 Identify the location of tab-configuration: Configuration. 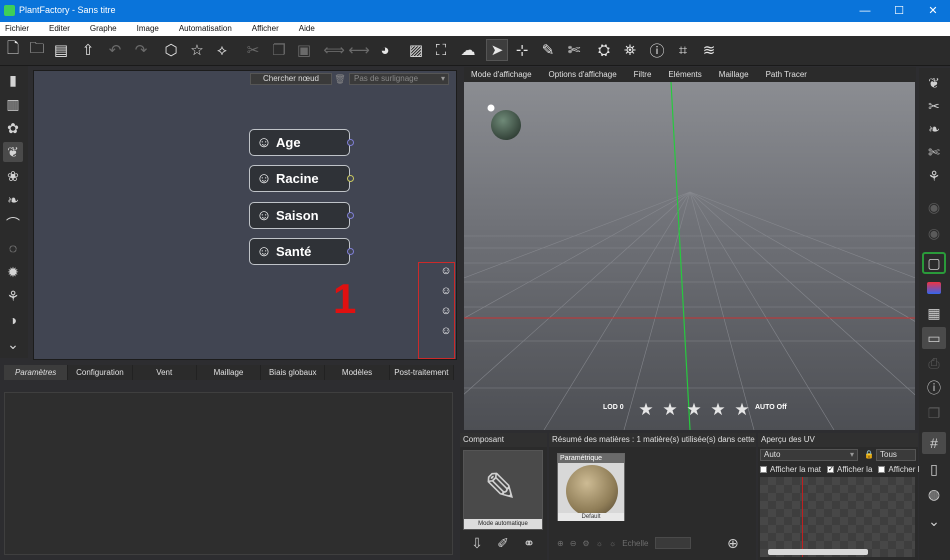
(100, 372).